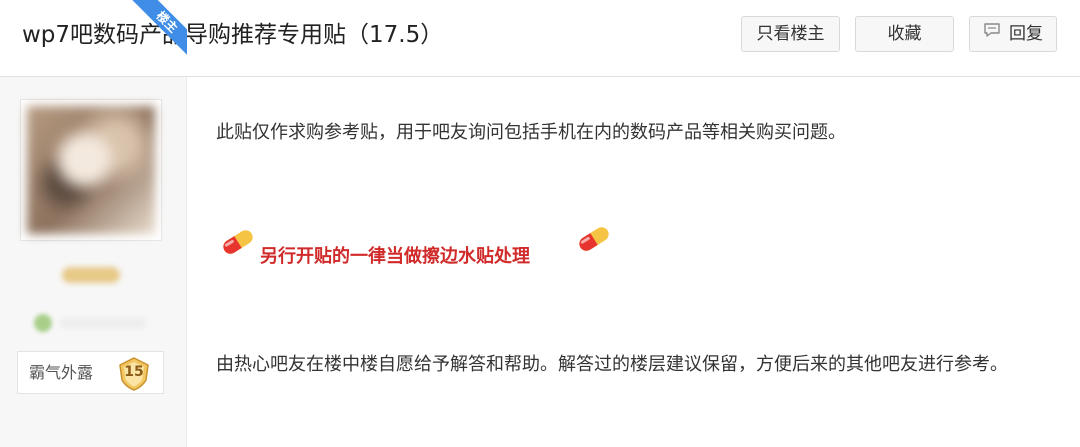 Image resolution: width=1080 pixels, height=447 pixels. What do you see at coordinates (531, 132) in the screenshot?
I see `post-paragraph-1: 此贴仅作求购参考贴，用于吧友询问包括手机在内的数码产品等相关购买问题。` at bounding box center [531, 132].